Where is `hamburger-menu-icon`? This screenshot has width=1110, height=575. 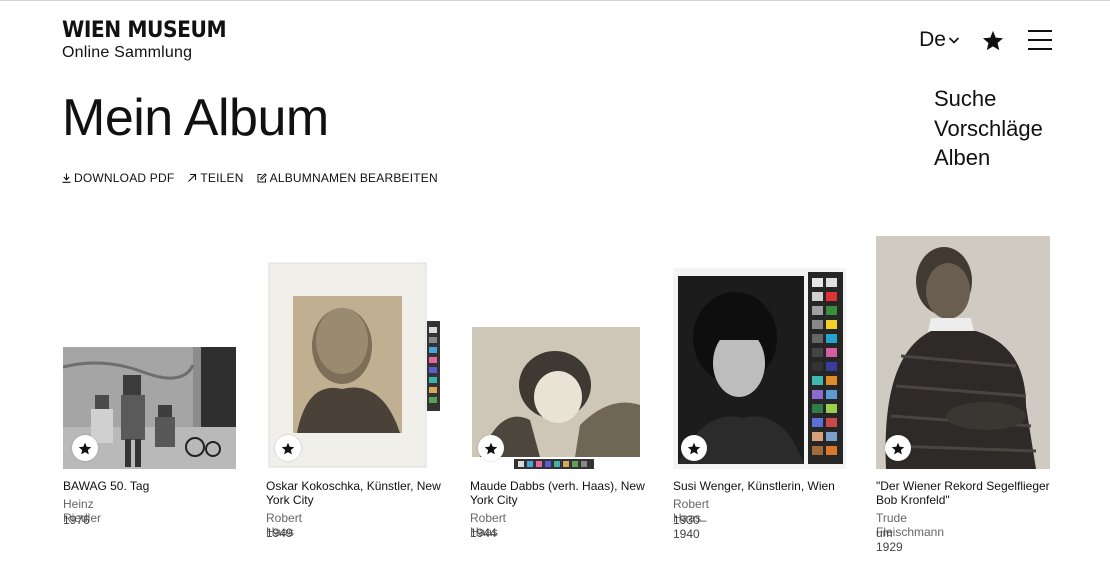
hamburger-menu-icon is located at coordinates (1040, 40).